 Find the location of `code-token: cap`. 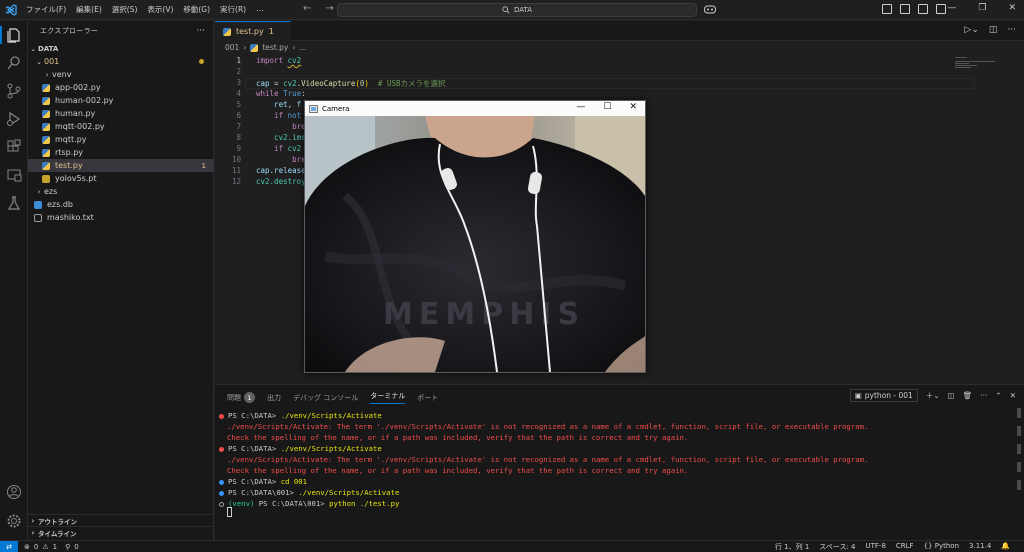

code-token: cap is located at coordinates (263, 83).